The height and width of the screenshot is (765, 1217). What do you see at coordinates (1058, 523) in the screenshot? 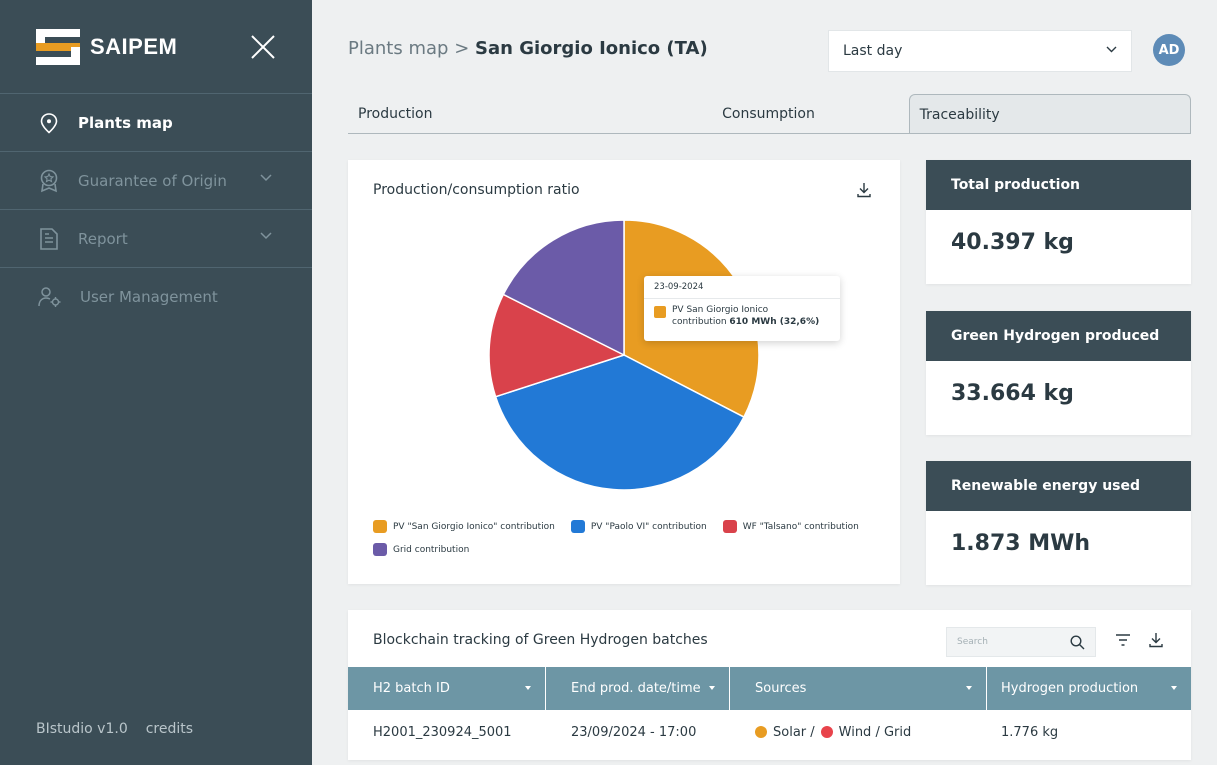
I see `kpi-card-renewable-energy: Renewable energy used 1.873 MWh` at bounding box center [1058, 523].